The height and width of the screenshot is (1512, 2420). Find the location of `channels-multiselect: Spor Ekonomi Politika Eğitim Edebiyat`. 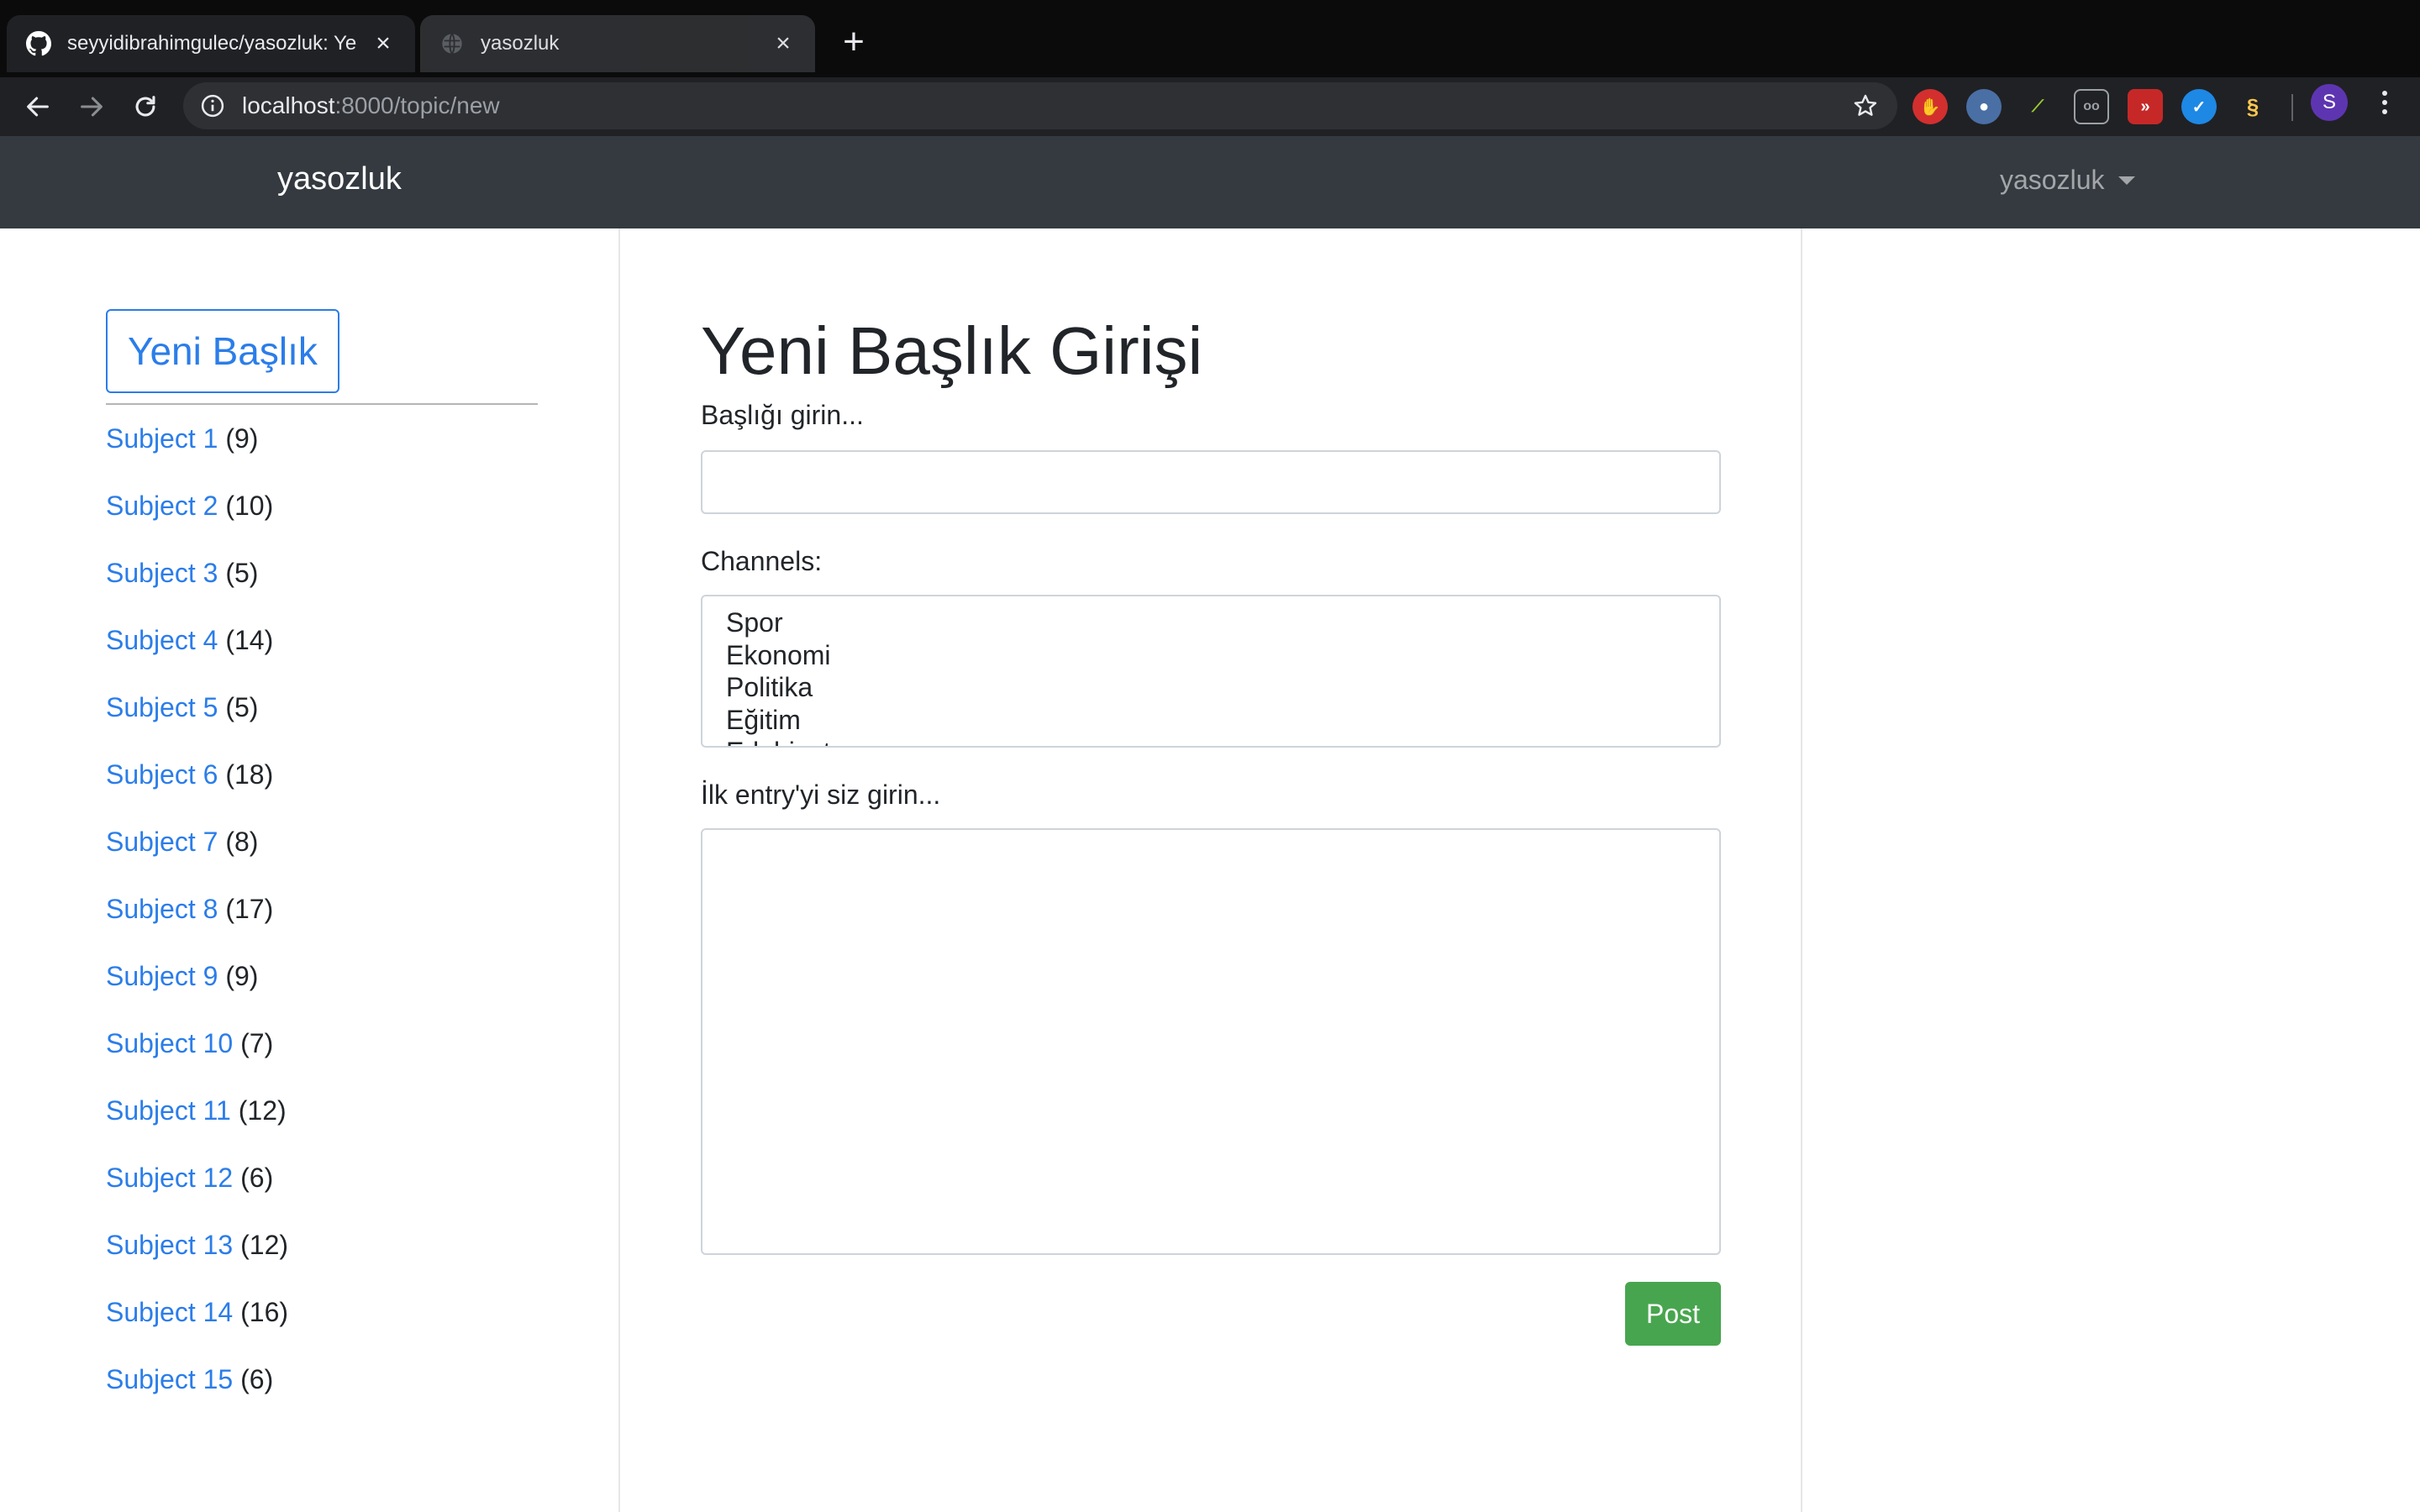

channels-multiselect: Spor Ekonomi Politika Eğitim Edebiyat is located at coordinates (1211, 671).